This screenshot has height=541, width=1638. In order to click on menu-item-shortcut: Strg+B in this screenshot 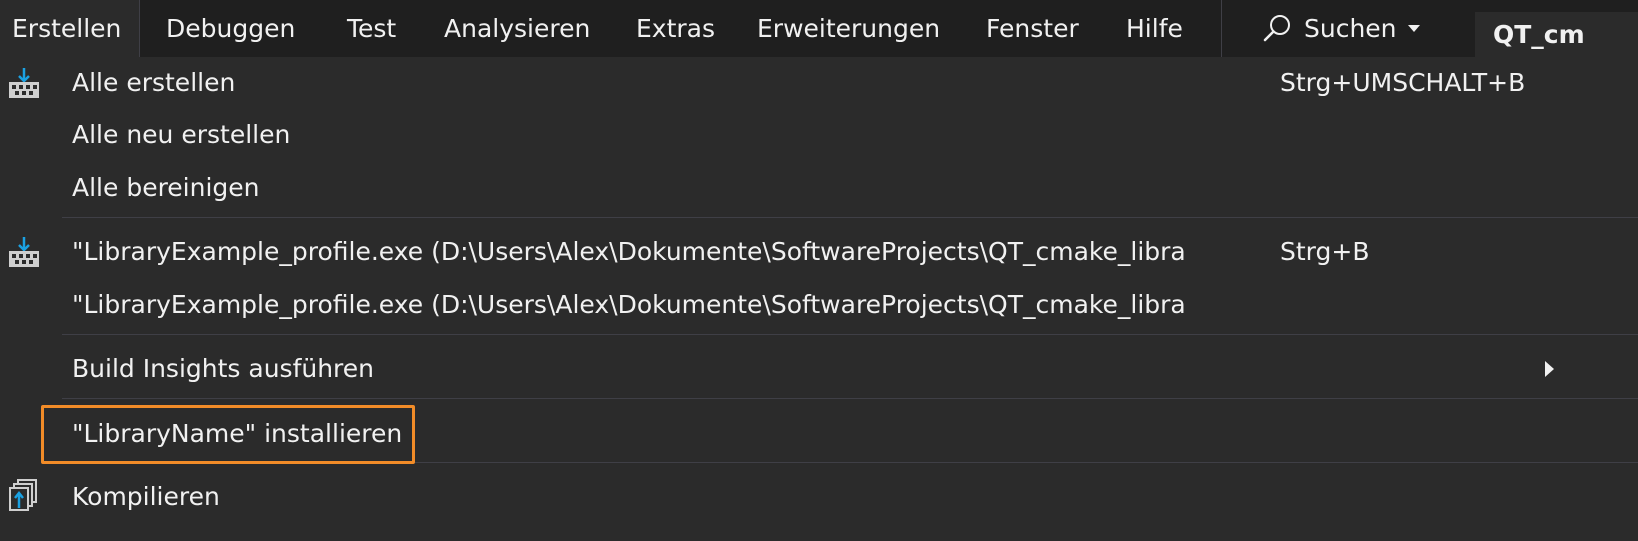, I will do `click(1325, 251)`.